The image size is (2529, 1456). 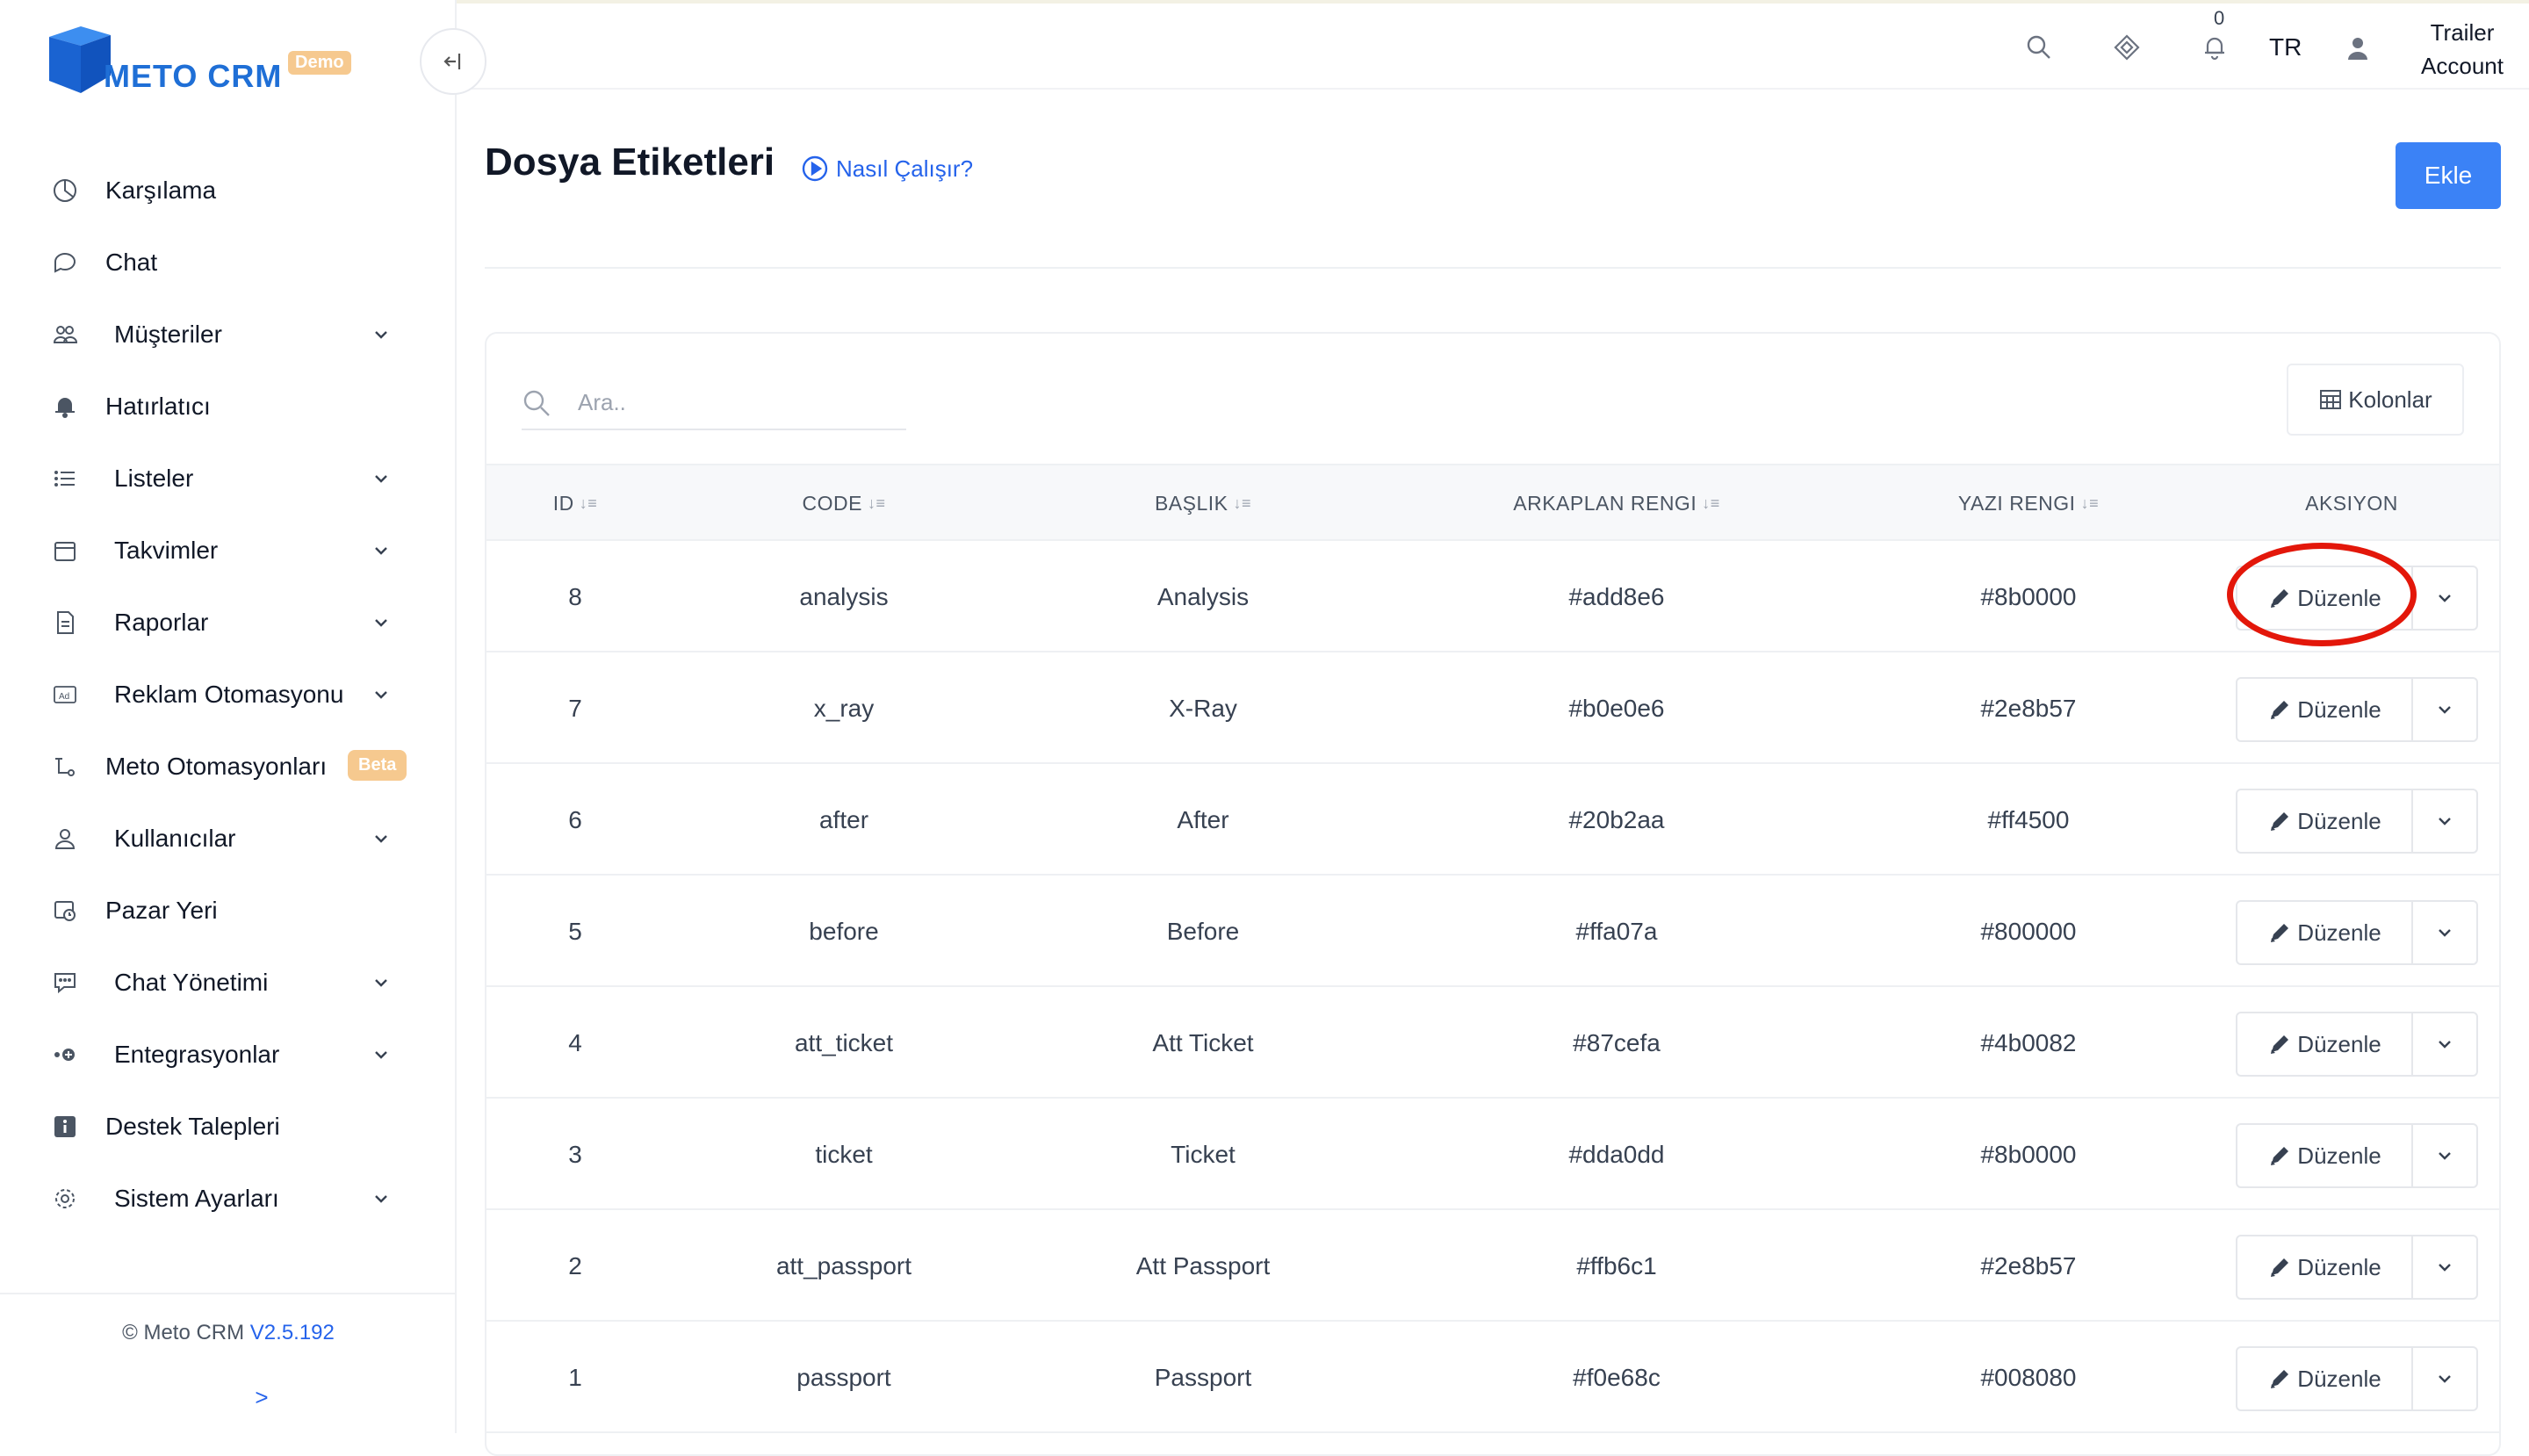 I want to click on expand-sidebar-button: >, so click(x=262, y=1397).